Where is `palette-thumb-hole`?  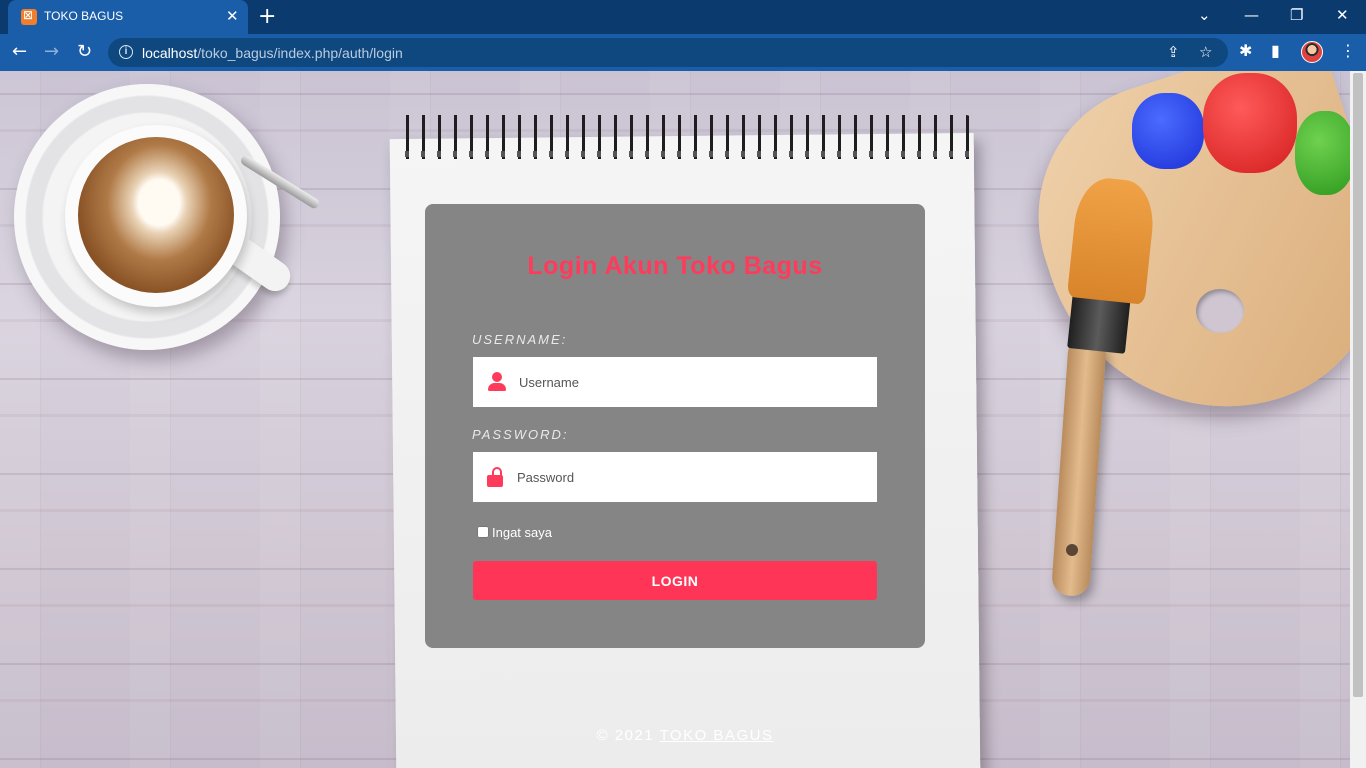 palette-thumb-hole is located at coordinates (1220, 311).